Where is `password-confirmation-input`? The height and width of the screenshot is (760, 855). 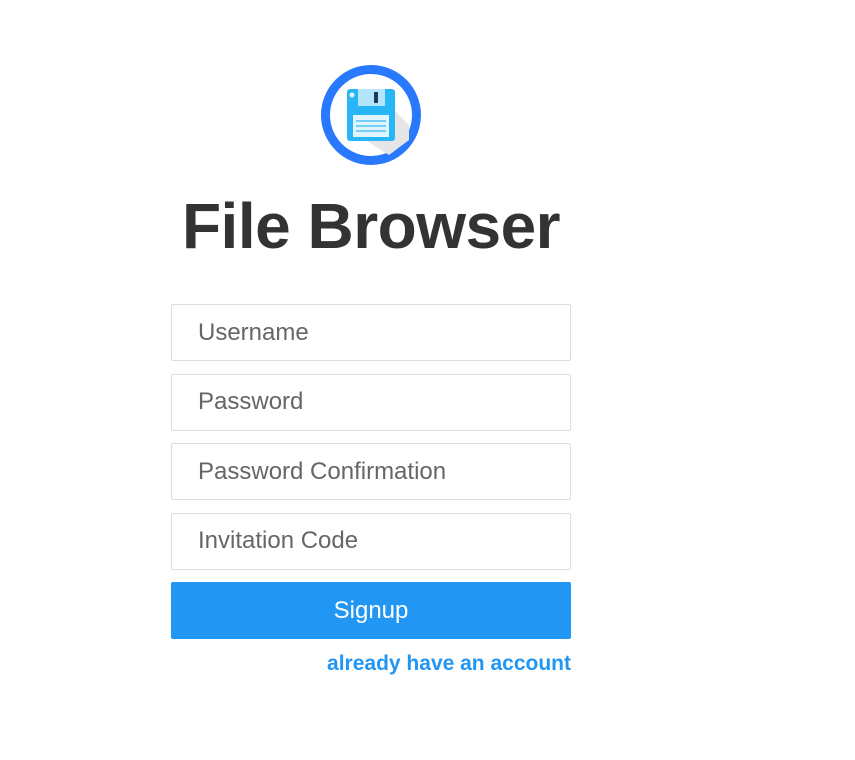
password-confirmation-input is located at coordinates (371, 471).